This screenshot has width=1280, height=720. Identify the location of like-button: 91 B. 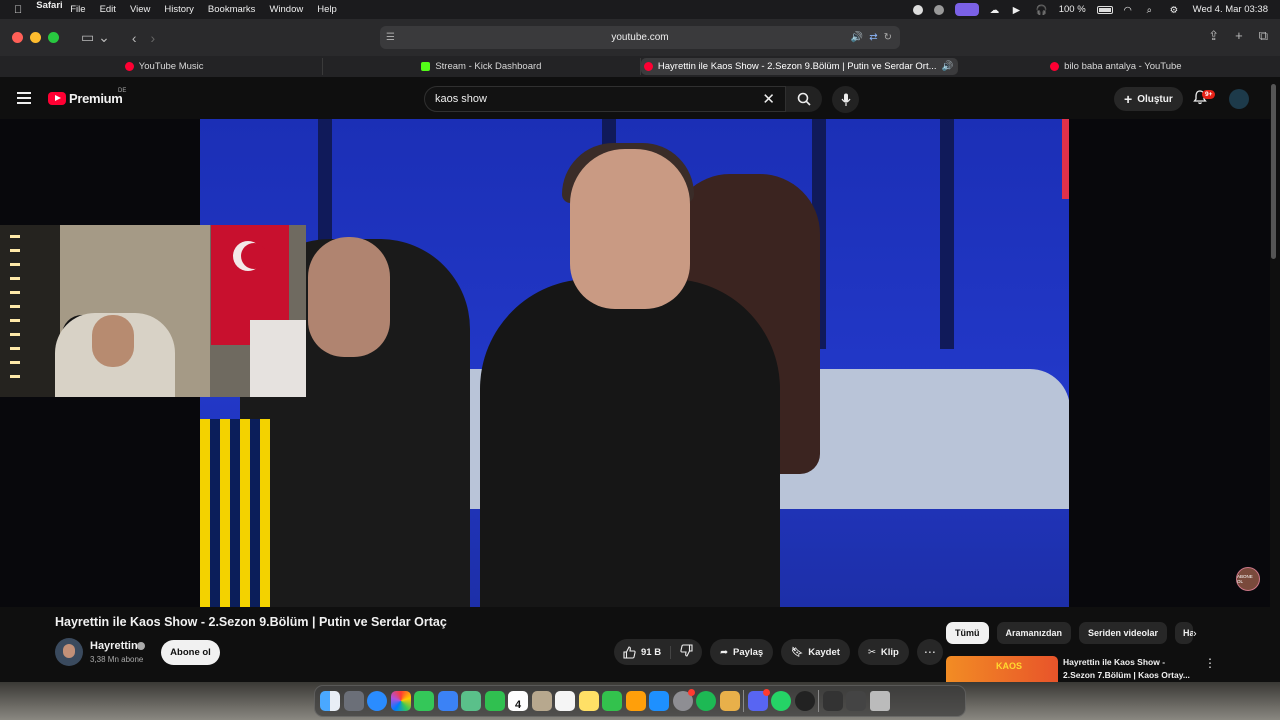
(643, 652).